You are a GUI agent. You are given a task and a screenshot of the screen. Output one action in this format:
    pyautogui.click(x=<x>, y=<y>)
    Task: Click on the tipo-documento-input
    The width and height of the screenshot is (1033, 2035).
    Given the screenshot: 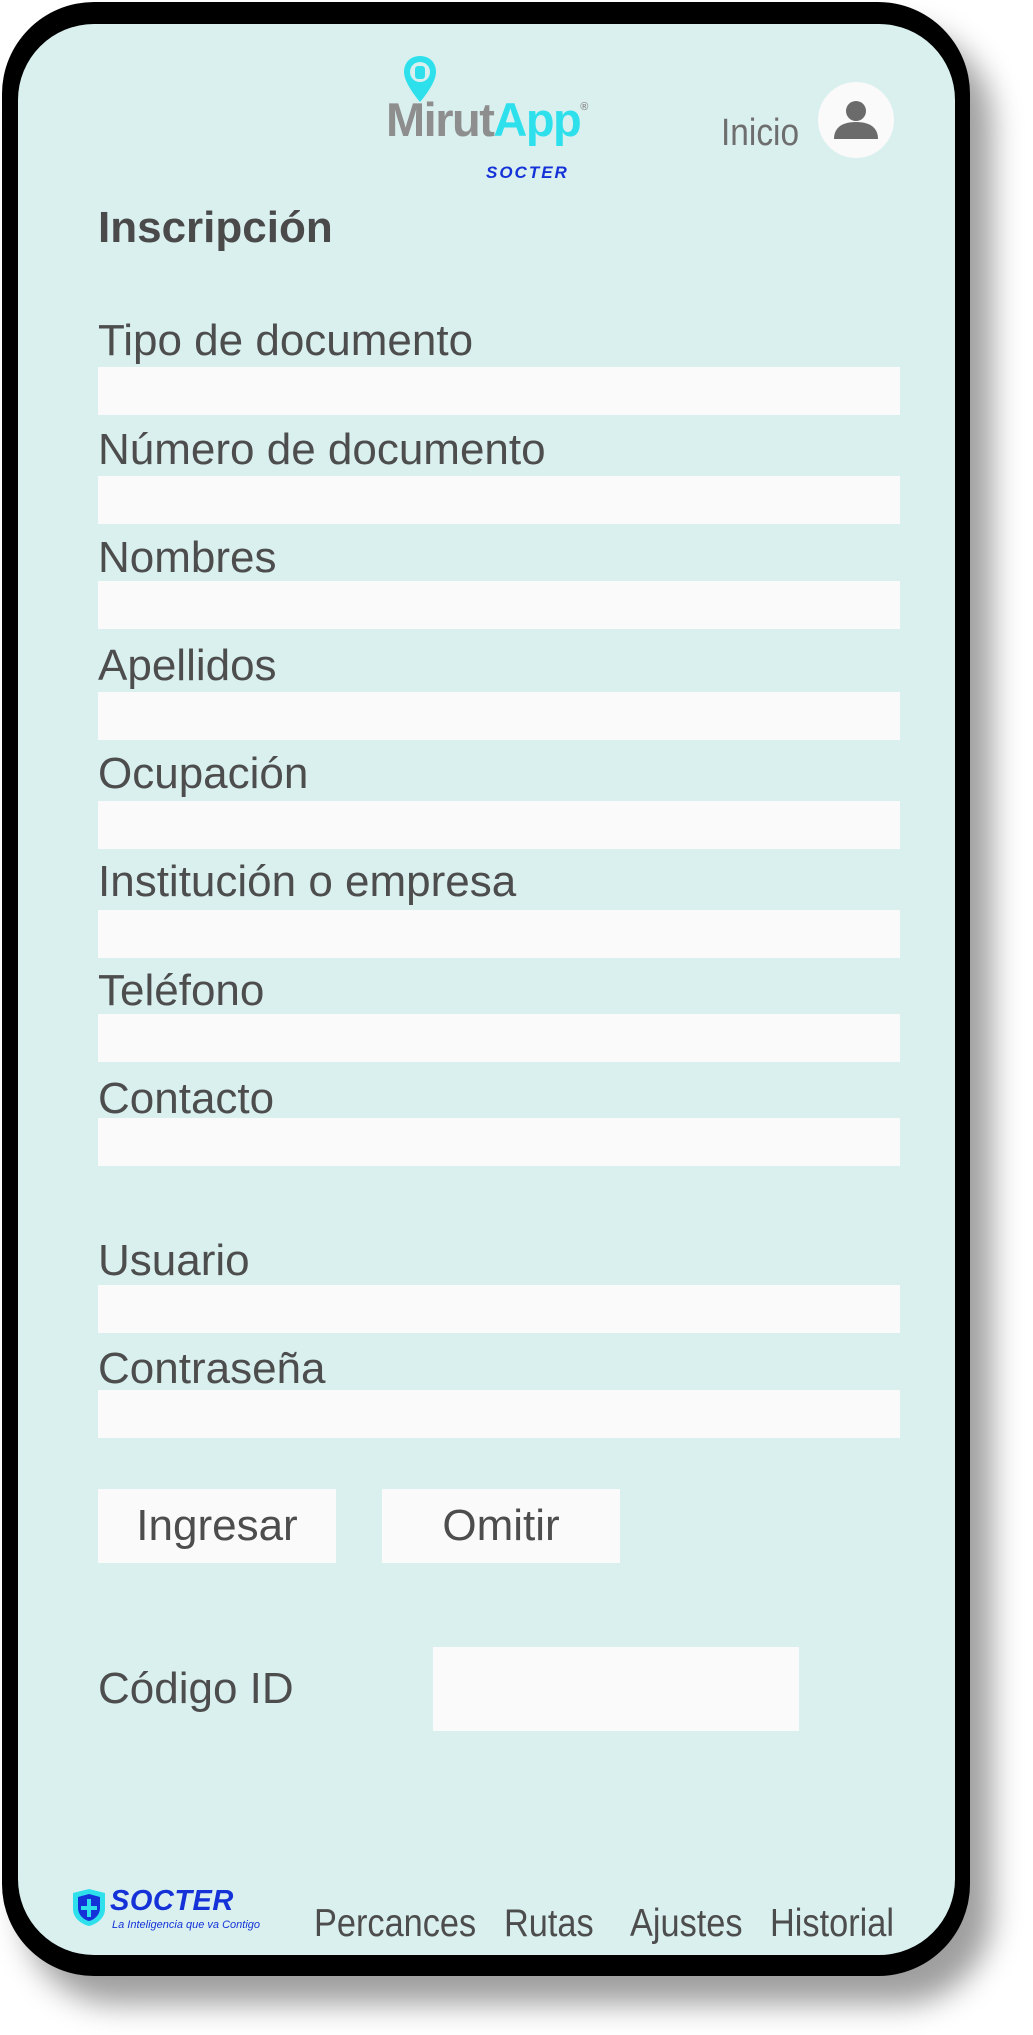 What is the action you would take?
    pyautogui.click(x=499, y=391)
    